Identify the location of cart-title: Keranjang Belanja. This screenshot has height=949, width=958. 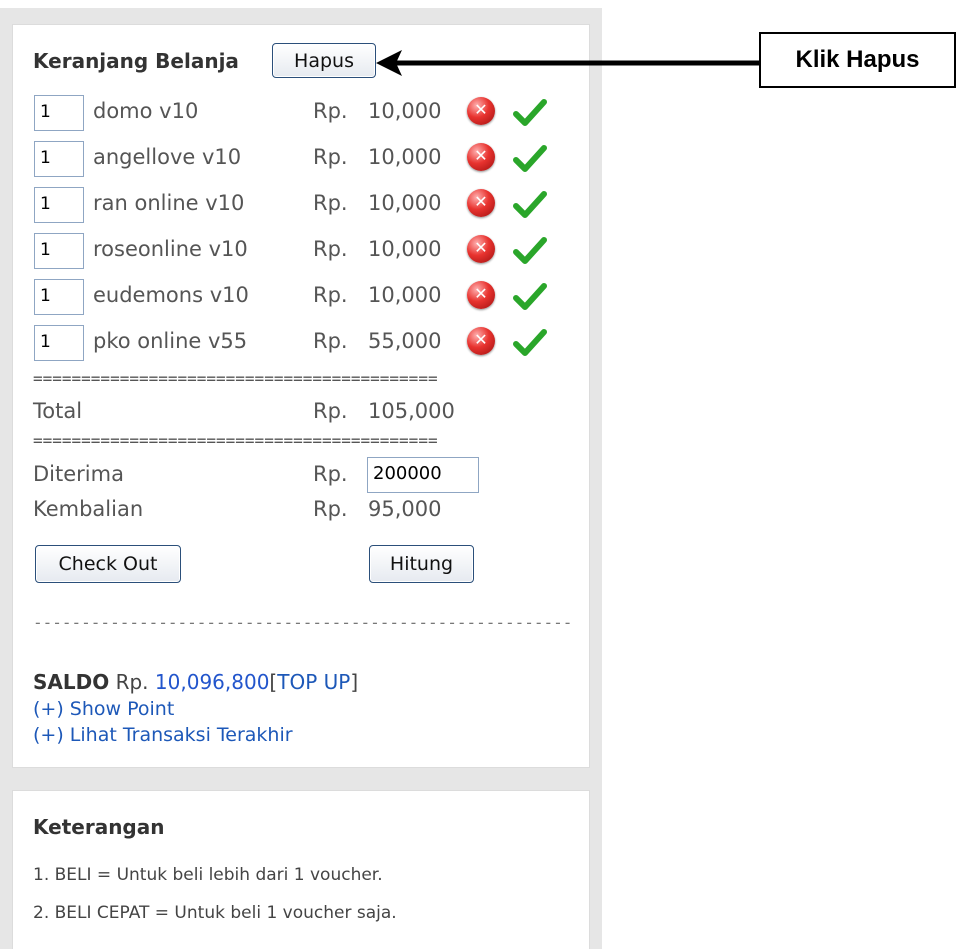
(136, 61).